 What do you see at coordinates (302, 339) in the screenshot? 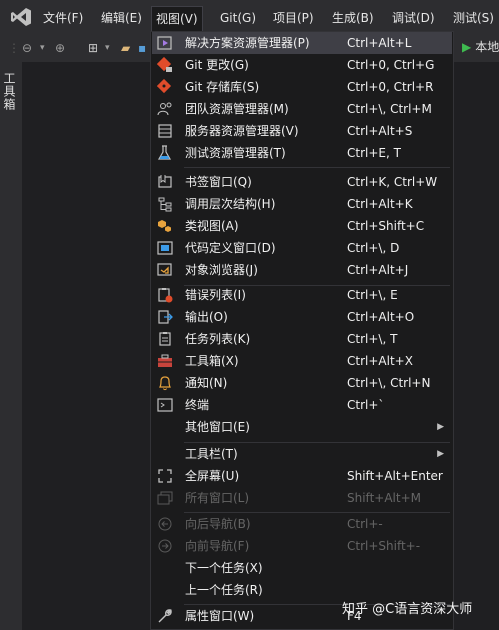
I see `menu-item-task-list: 任务列表(K) Ctrl+\, T` at bounding box center [302, 339].